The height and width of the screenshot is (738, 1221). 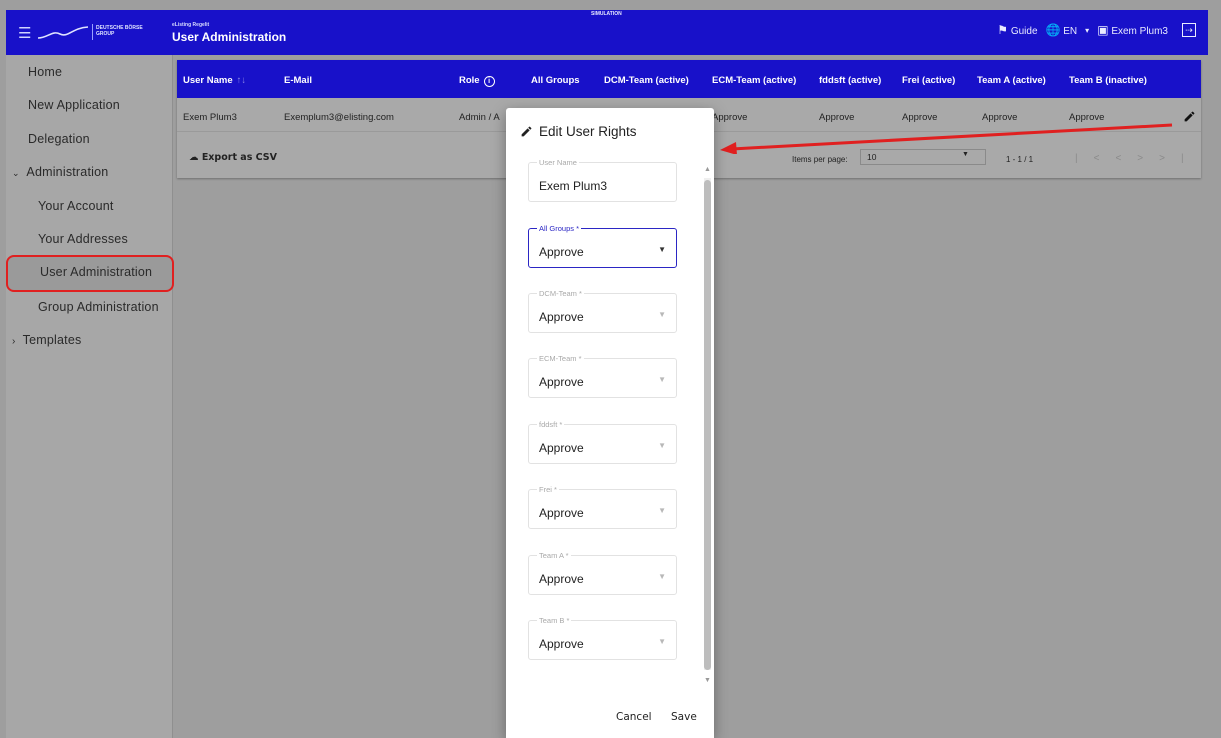 I want to click on export-label: Export as CSV, so click(x=239, y=157).